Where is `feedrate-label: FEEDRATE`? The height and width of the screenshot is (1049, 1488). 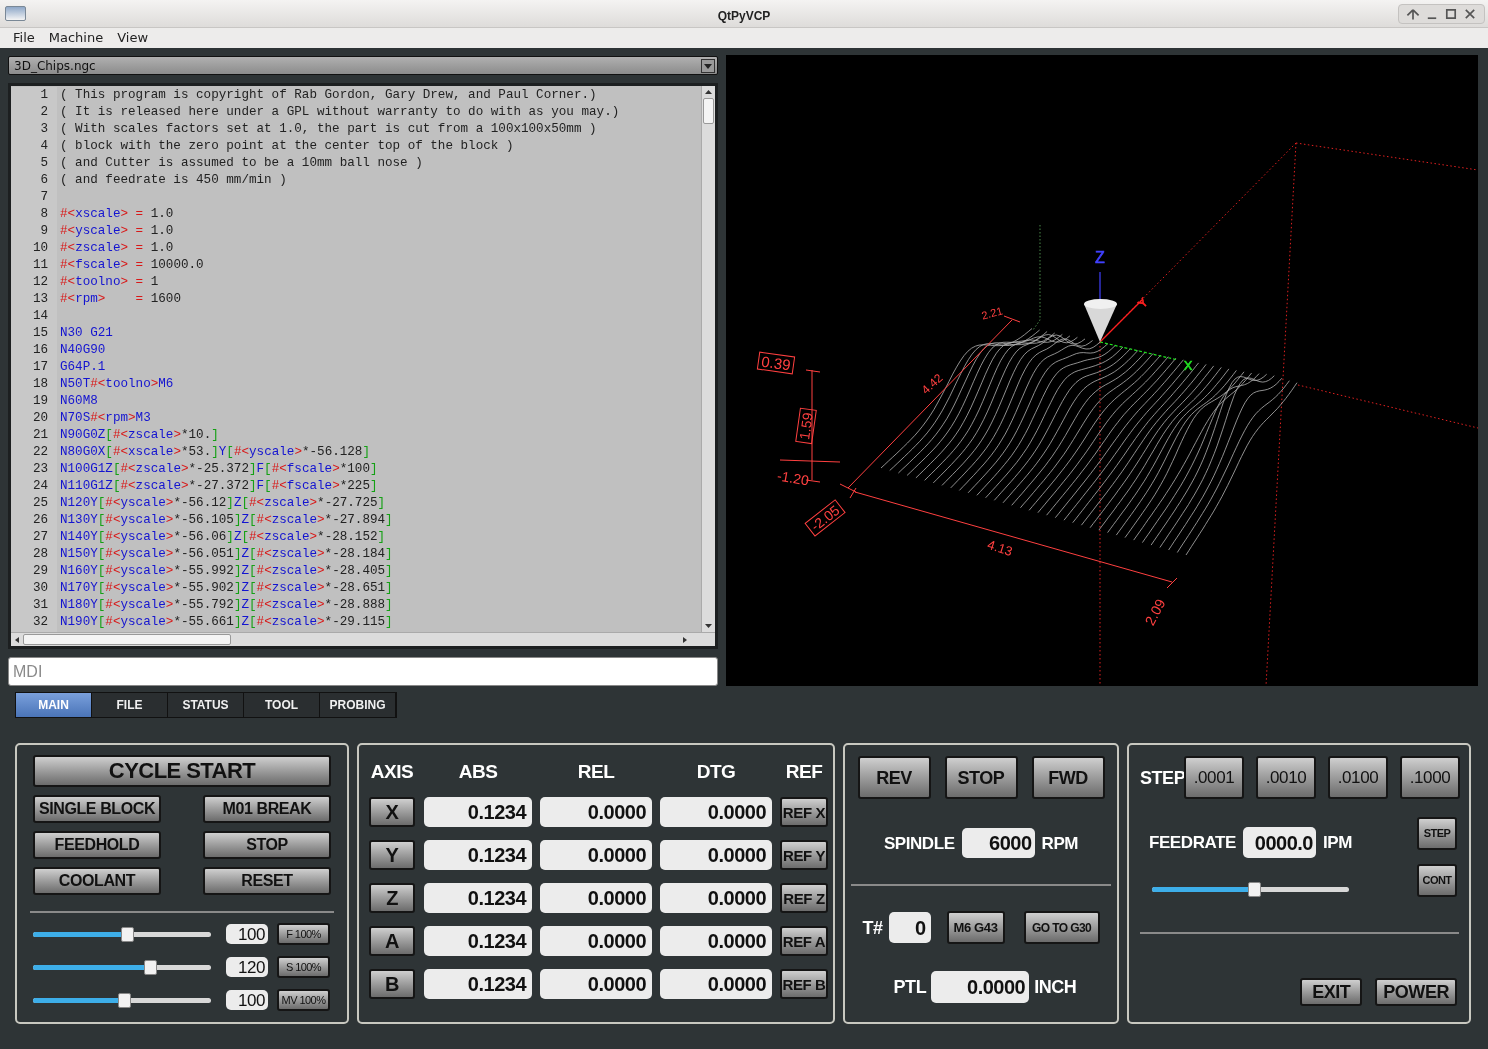 feedrate-label: FEEDRATE is located at coordinates (1192, 842).